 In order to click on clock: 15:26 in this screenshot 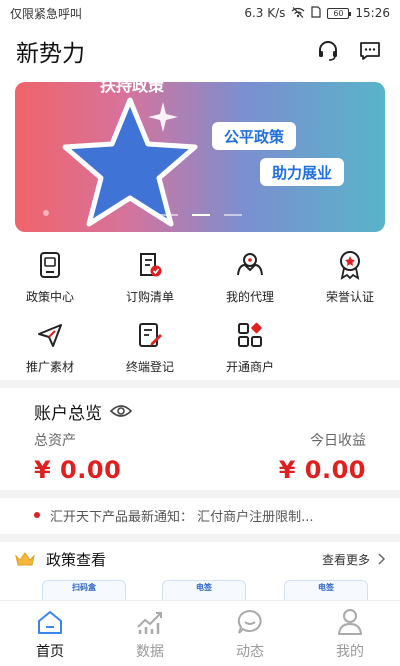, I will do `click(372, 13)`.